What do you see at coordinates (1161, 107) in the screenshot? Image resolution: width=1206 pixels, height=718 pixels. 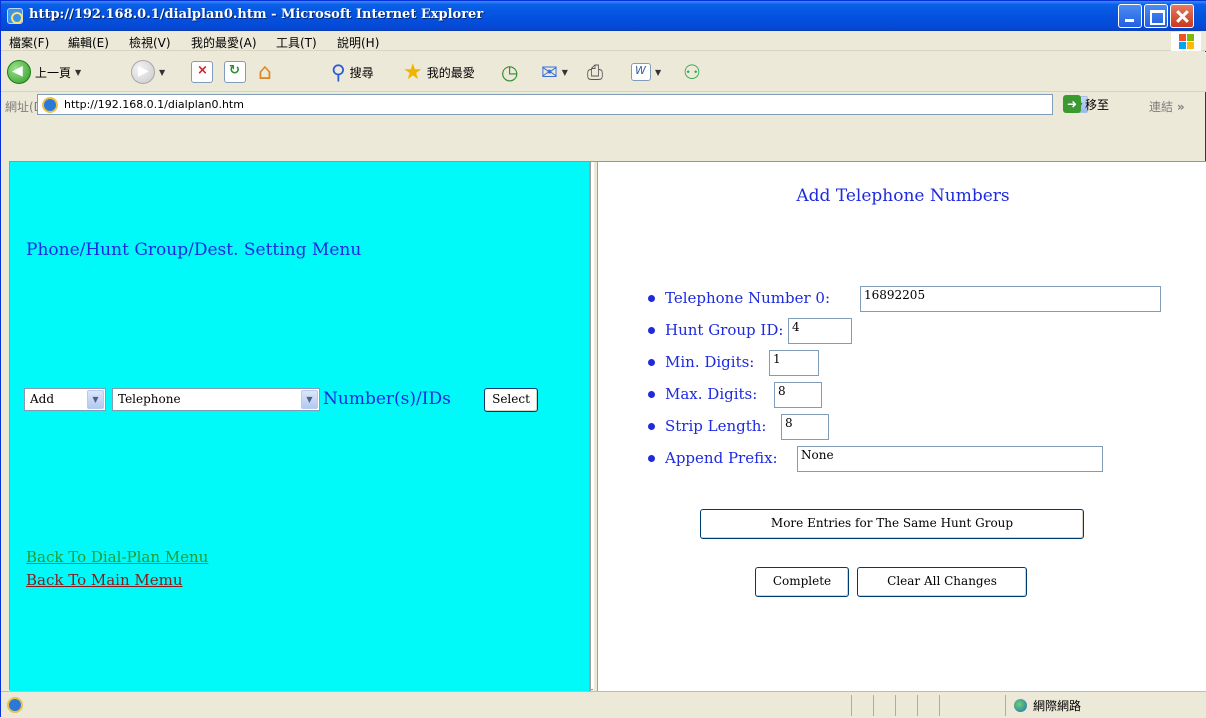 I see `links-label: 連結` at bounding box center [1161, 107].